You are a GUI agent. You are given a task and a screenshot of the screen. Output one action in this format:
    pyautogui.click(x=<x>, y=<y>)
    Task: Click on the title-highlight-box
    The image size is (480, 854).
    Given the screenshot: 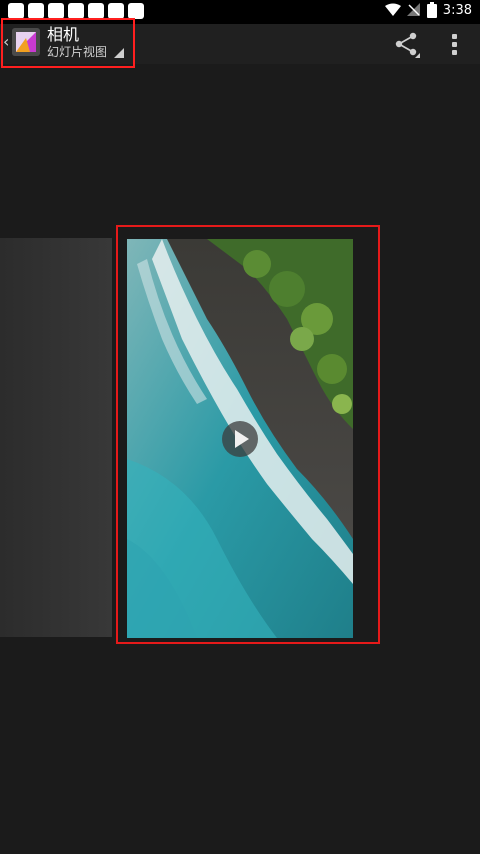 What is the action you would take?
    pyautogui.click(x=68, y=43)
    